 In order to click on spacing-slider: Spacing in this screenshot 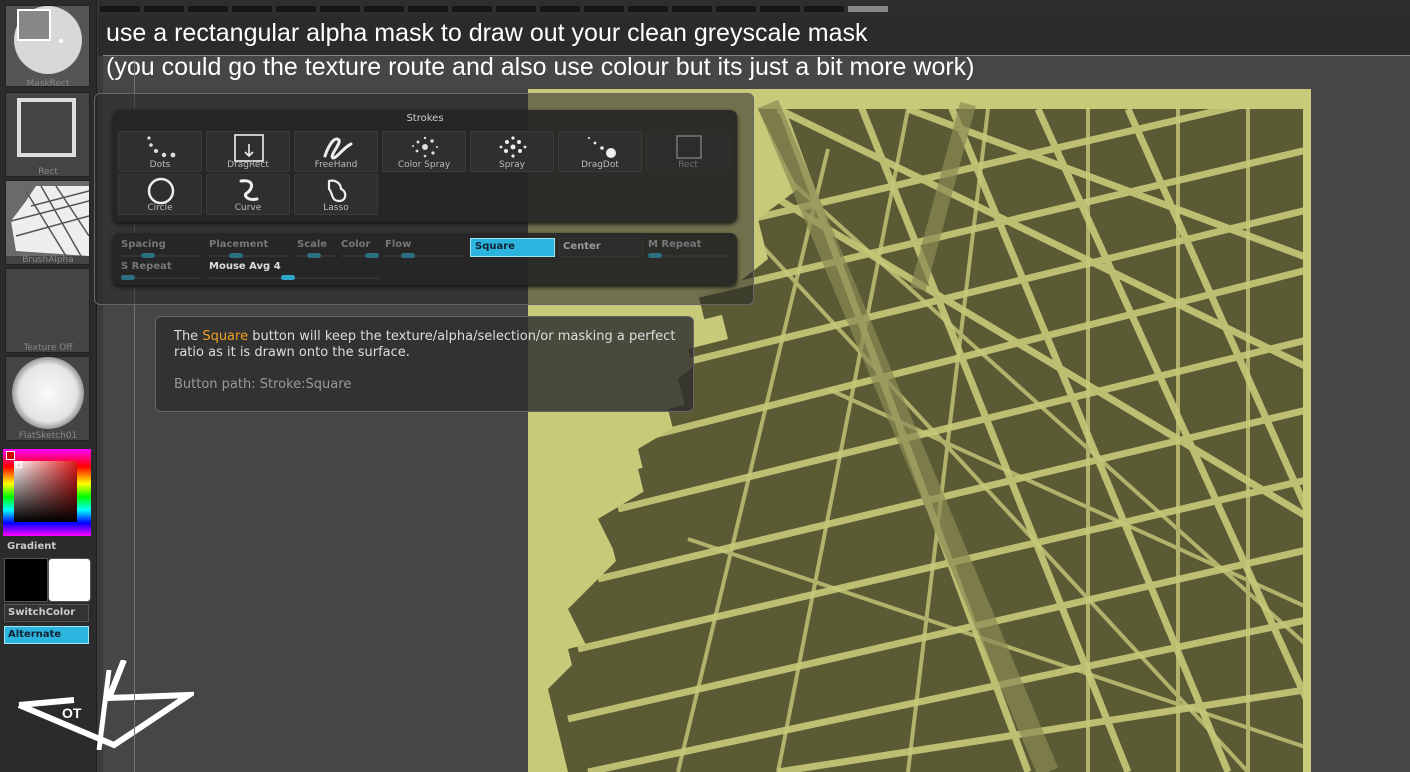, I will do `click(161, 248)`.